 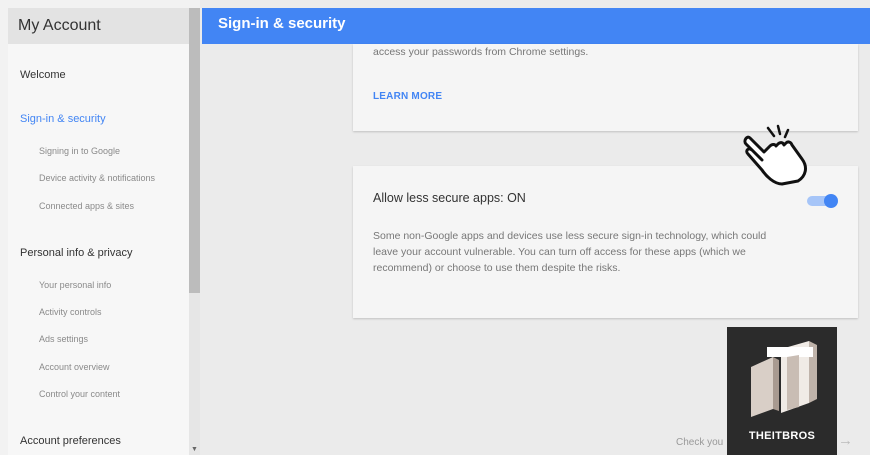 I want to click on sidebar-scrollbar: ▼, so click(x=194, y=231).